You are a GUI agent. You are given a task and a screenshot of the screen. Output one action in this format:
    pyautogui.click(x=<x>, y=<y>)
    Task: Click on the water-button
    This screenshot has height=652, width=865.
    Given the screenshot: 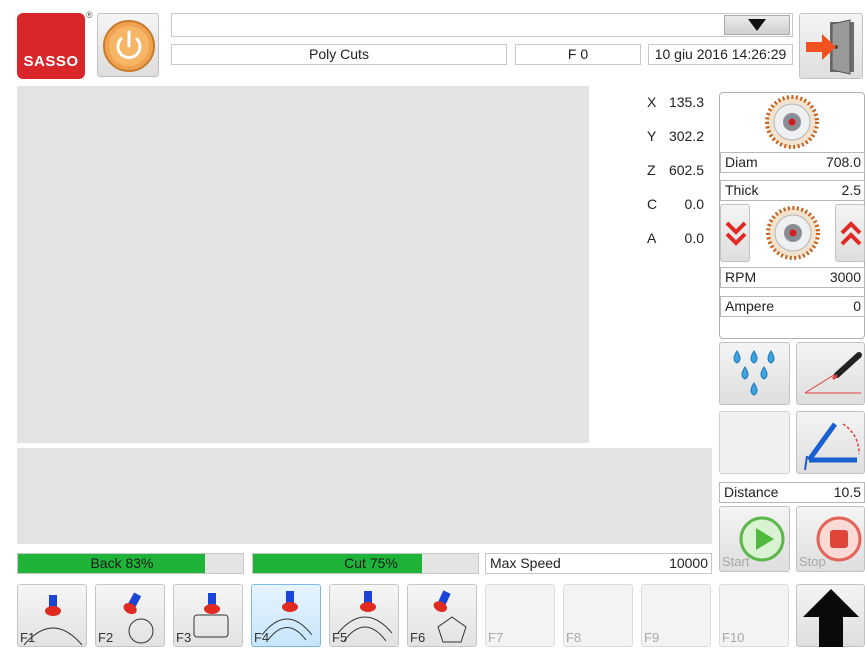 What is the action you would take?
    pyautogui.click(x=754, y=373)
    